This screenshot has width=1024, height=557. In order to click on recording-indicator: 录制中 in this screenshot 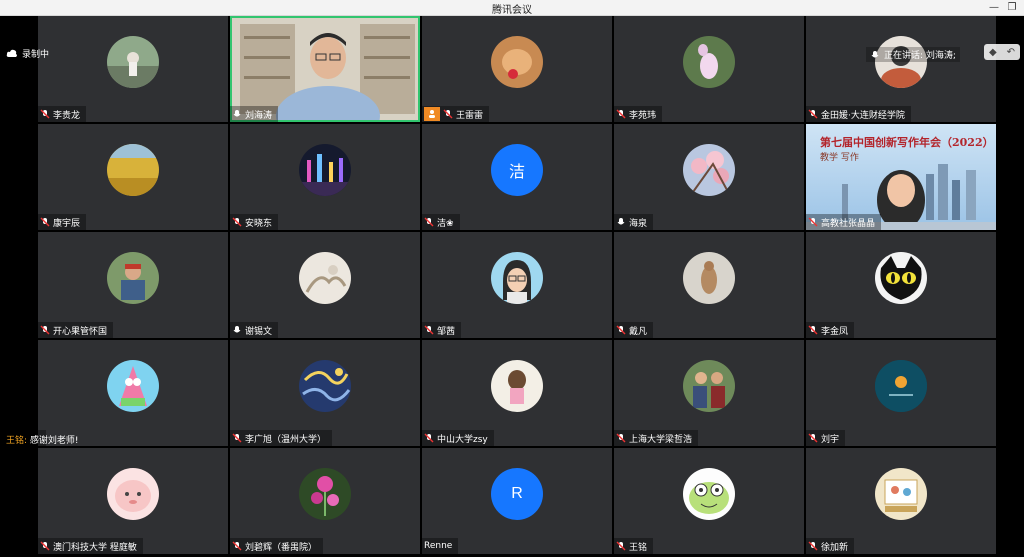, I will do `click(27, 53)`.